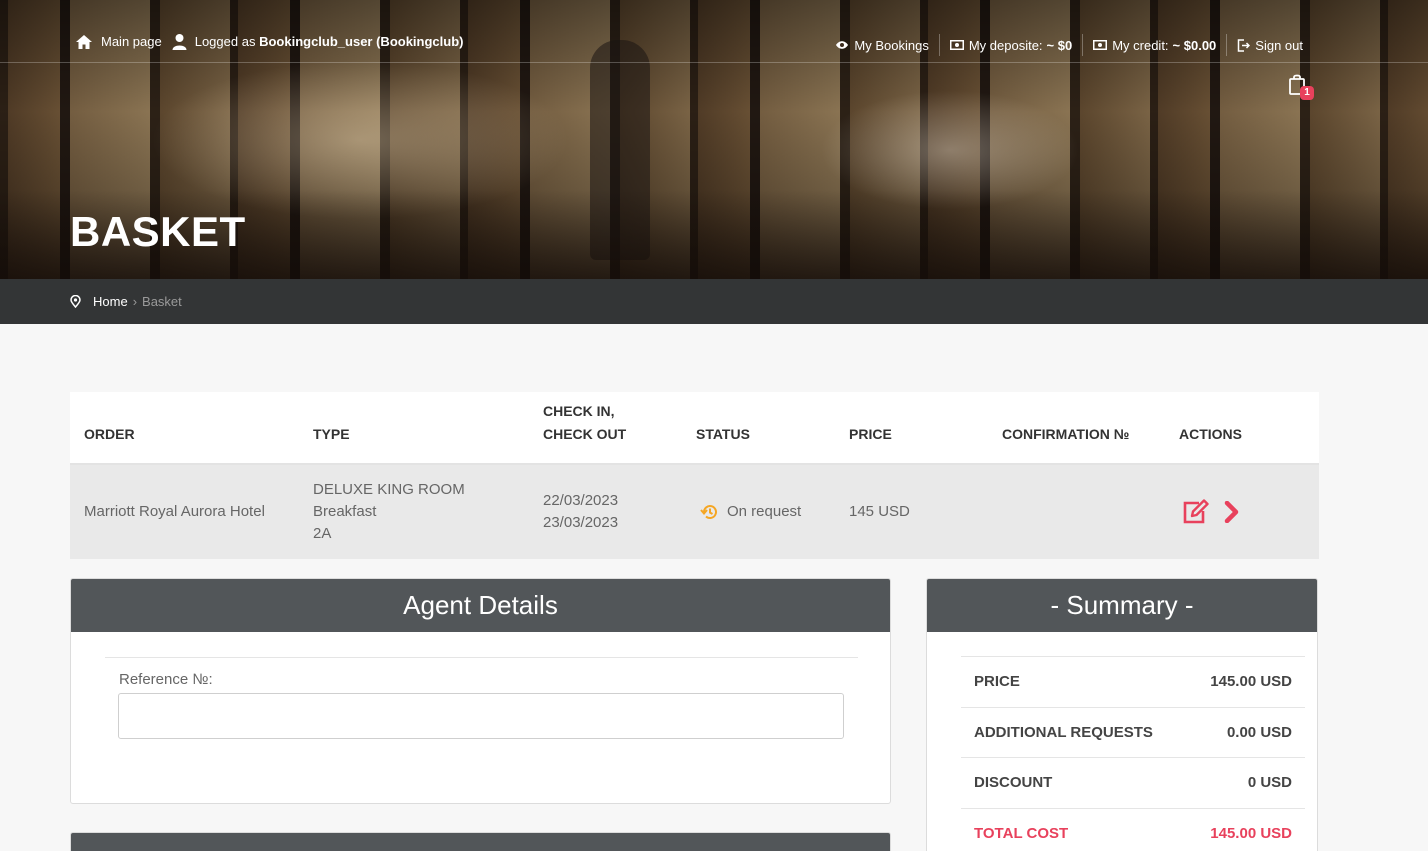  Describe the element at coordinates (723, 434) in the screenshot. I see `header-status: STATUS` at that location.